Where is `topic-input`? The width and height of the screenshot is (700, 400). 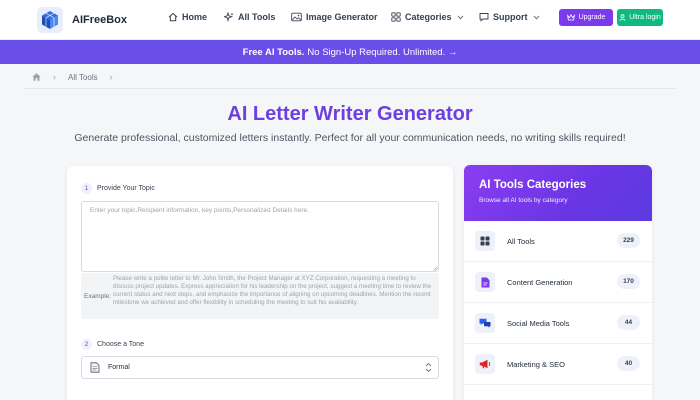
topic-input is located at coordinates (260, 236).